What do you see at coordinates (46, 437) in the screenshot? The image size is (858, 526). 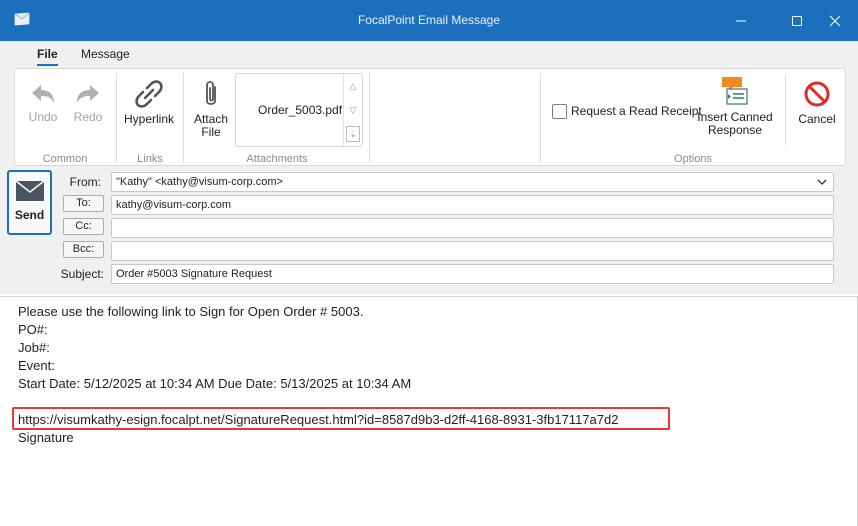 I see `body-line: Signature` at bounding box center [46, 437].